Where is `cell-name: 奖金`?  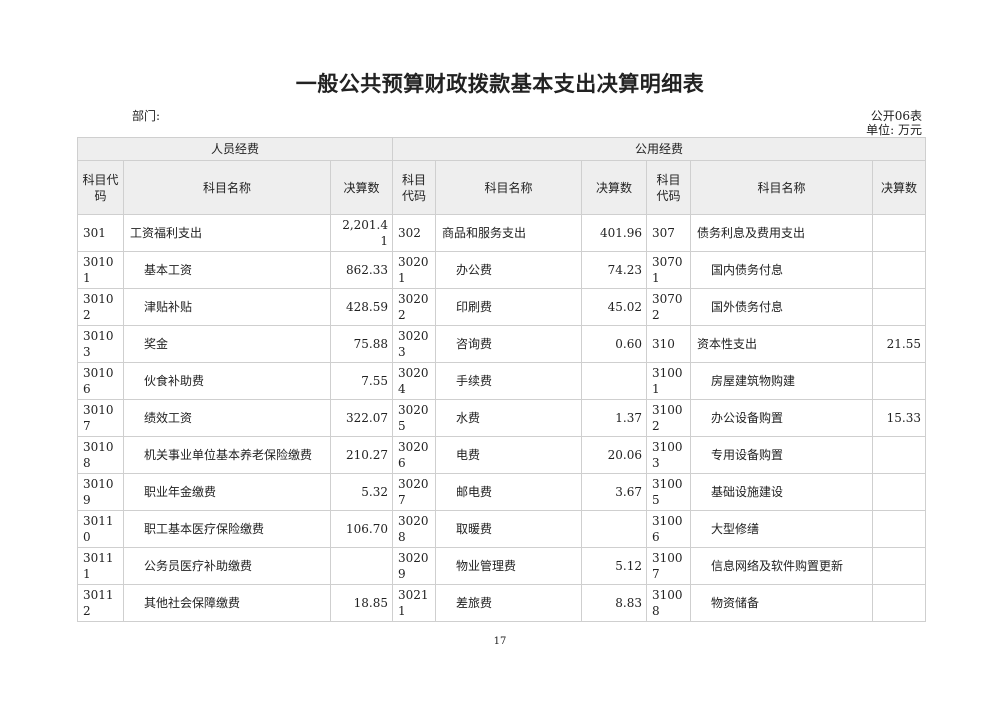 cell-name: 奖金 is located at coordinates (227, 344).